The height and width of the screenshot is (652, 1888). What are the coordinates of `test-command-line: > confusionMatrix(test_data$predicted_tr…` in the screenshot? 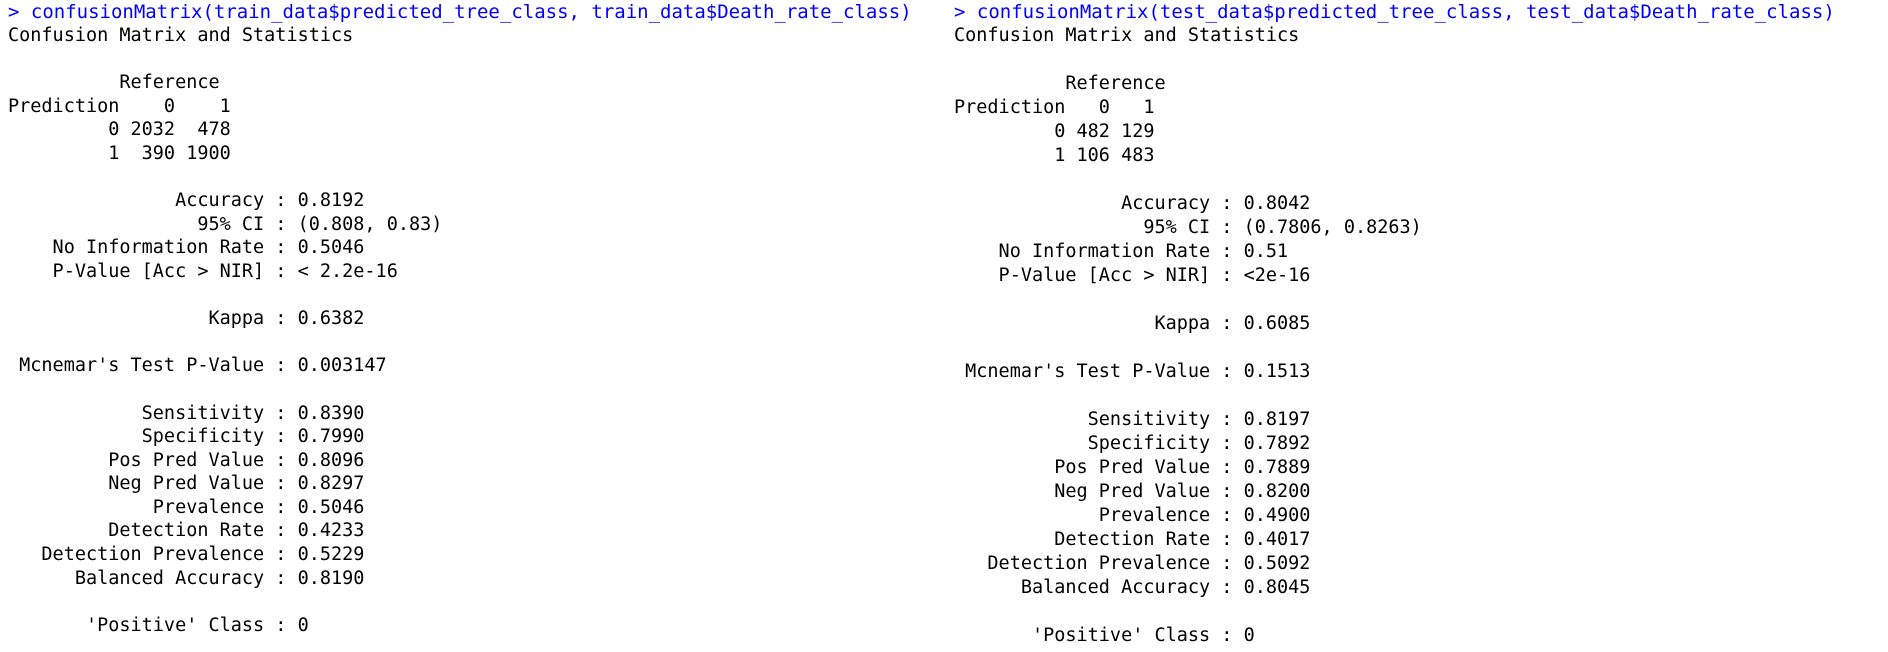 It's located at (1419, 12).